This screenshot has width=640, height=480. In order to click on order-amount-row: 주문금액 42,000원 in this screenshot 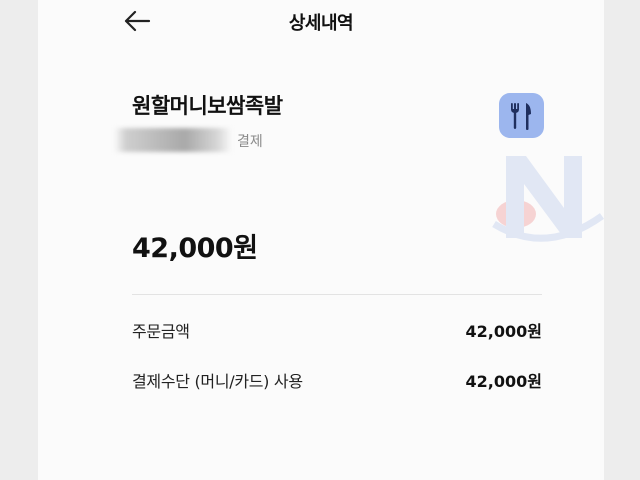, I will do `click(337, 330)`.